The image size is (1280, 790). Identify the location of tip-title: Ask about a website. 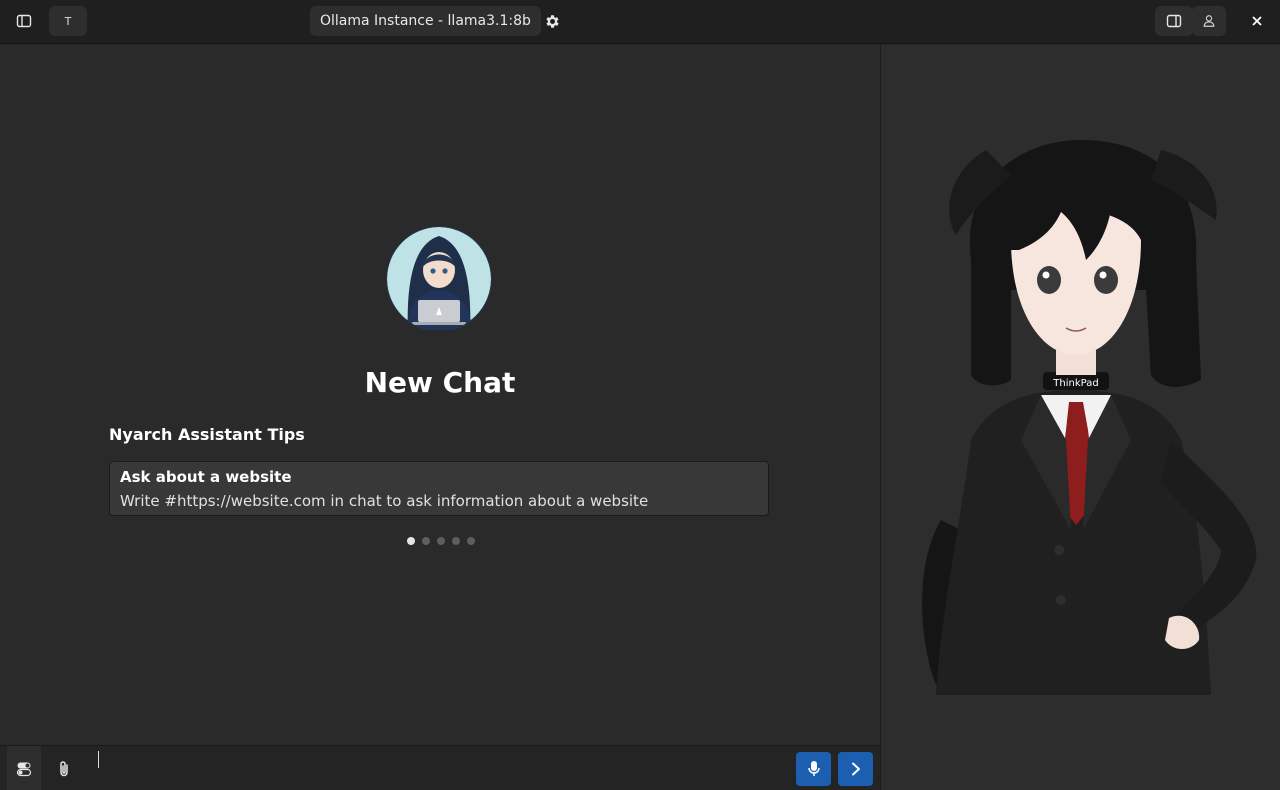
(206, 477).